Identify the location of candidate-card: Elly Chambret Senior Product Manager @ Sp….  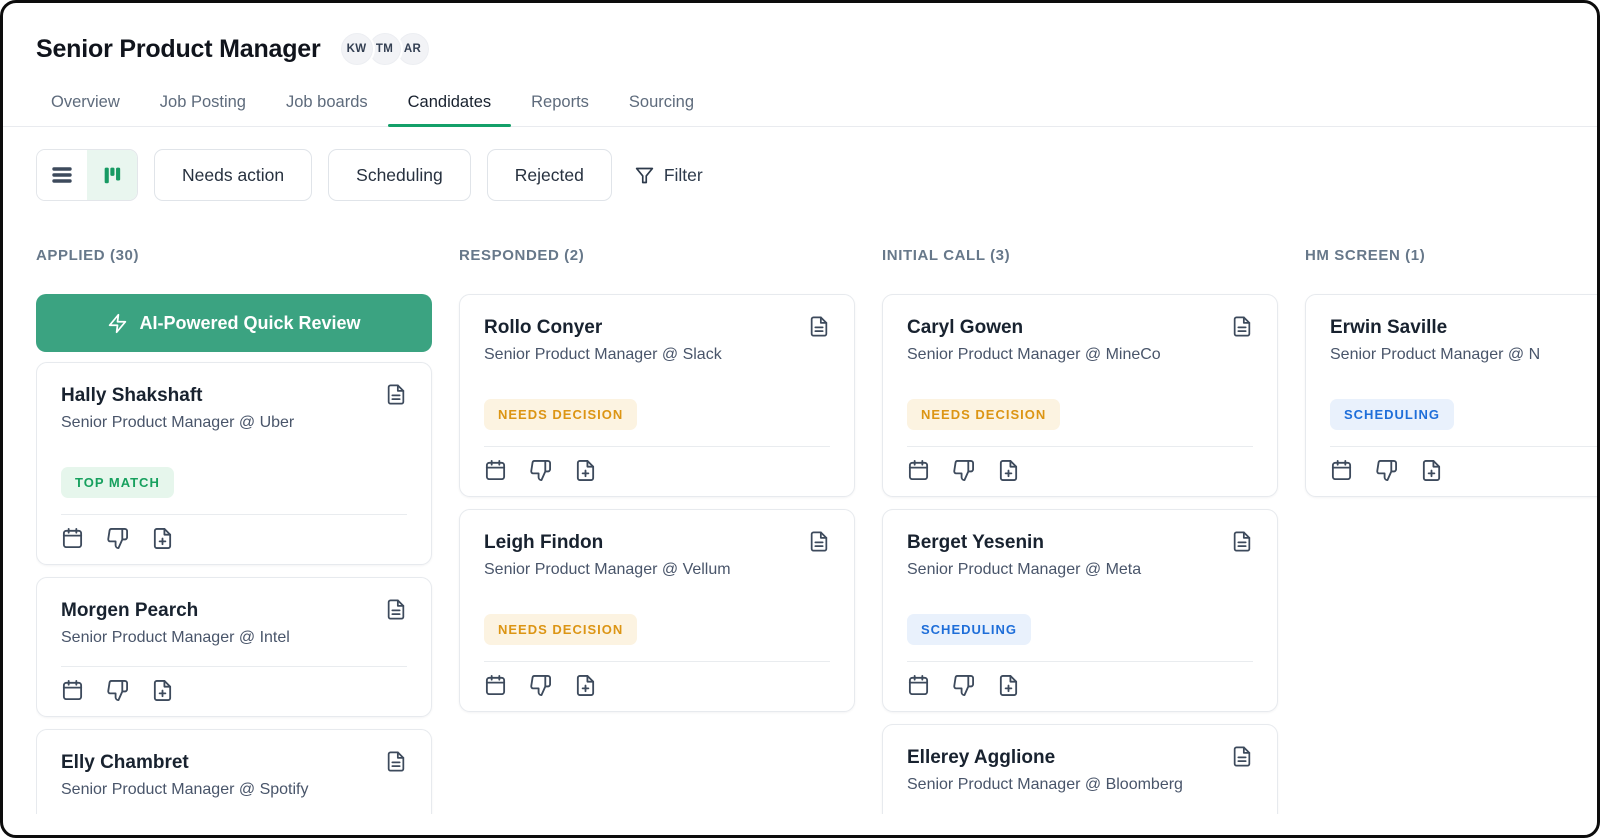
(234, 771).